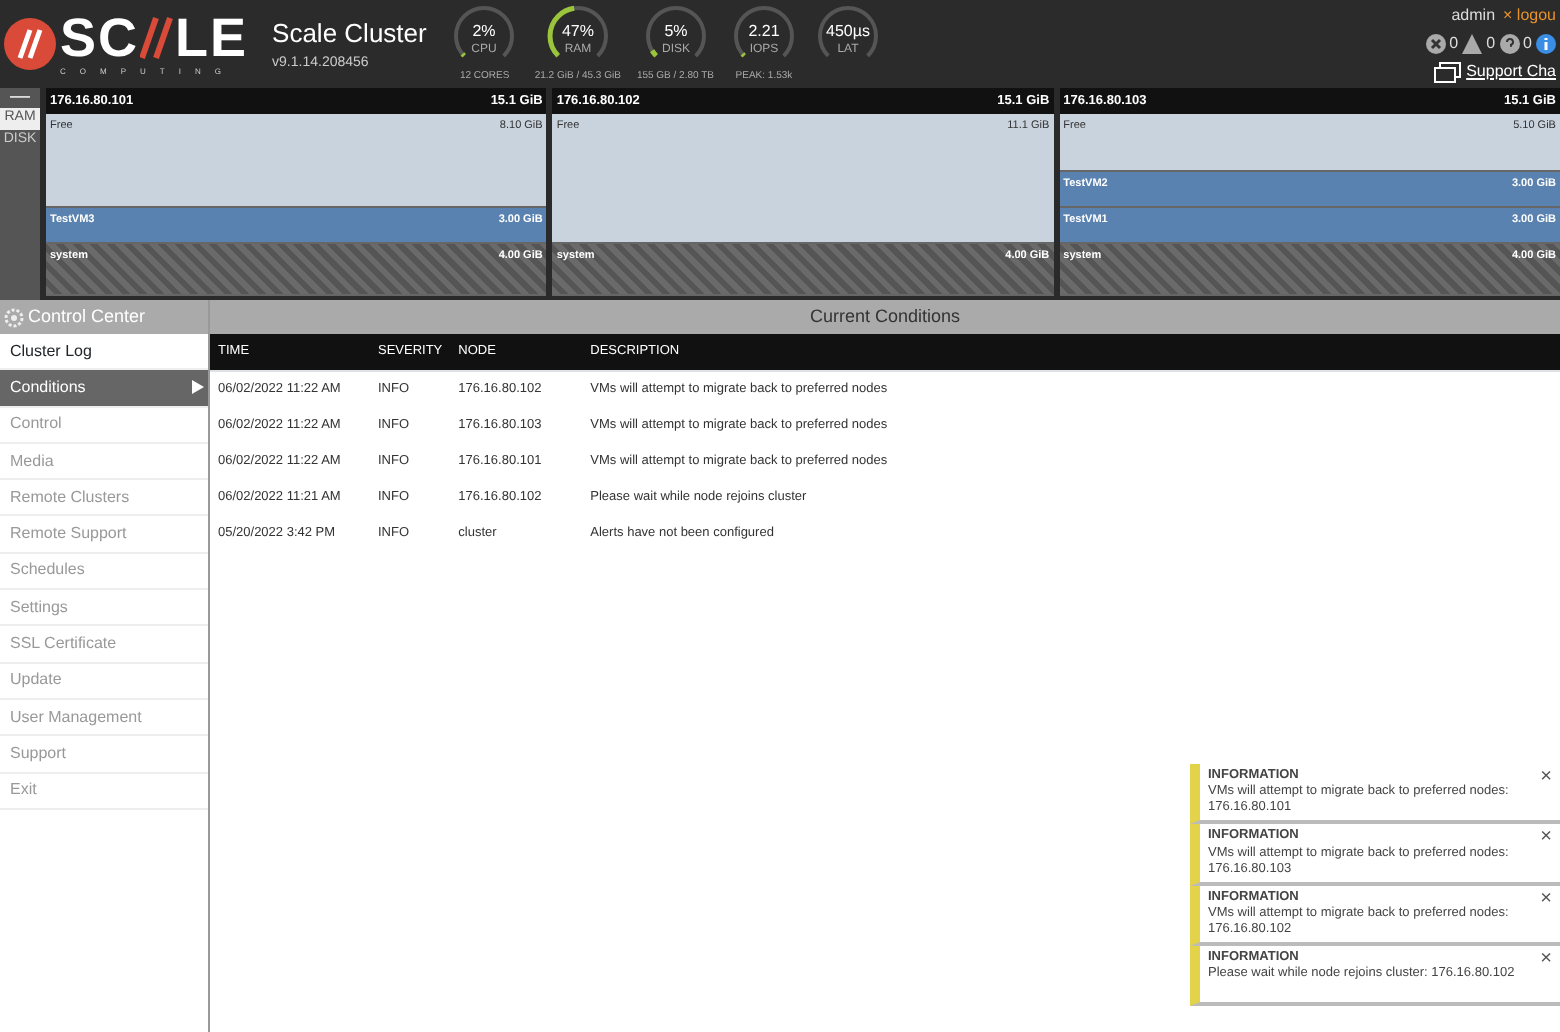  Describe the element at coordinates (104, 718) in the screenshot. I see `sidebar-item: User Management` at that location.